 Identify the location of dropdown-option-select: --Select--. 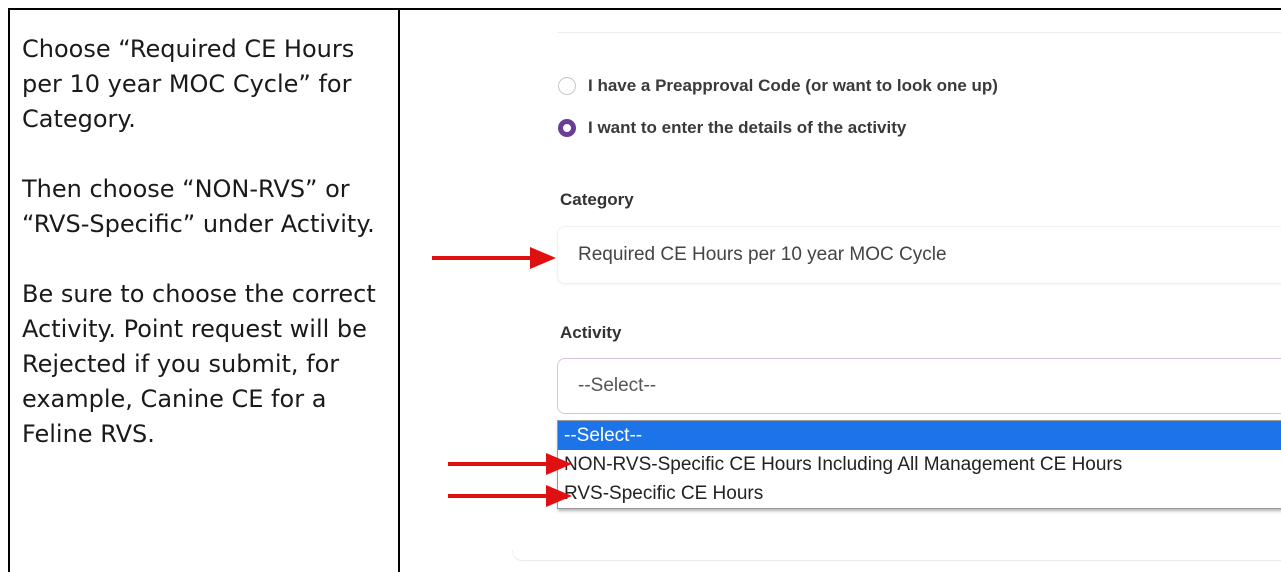
(919, 435).